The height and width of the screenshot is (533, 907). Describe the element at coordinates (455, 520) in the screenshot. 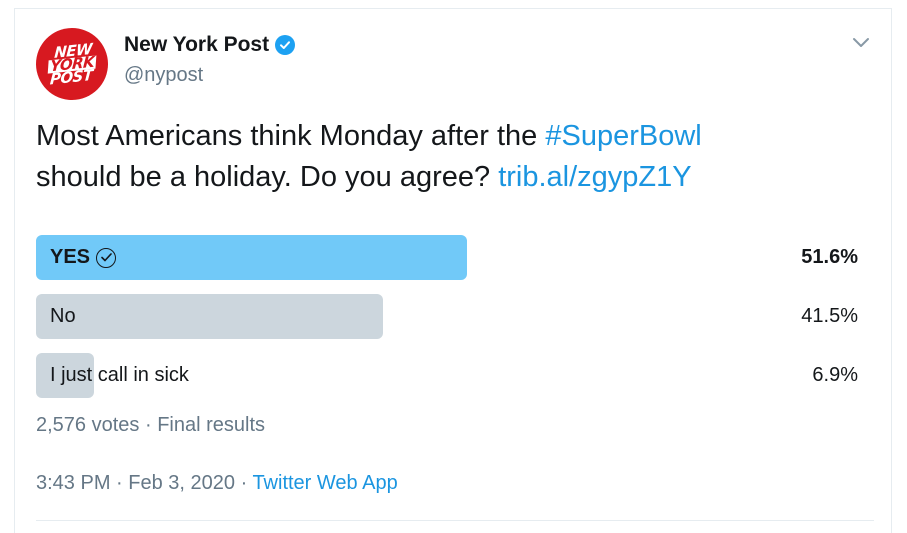

I see `divider` at that location.